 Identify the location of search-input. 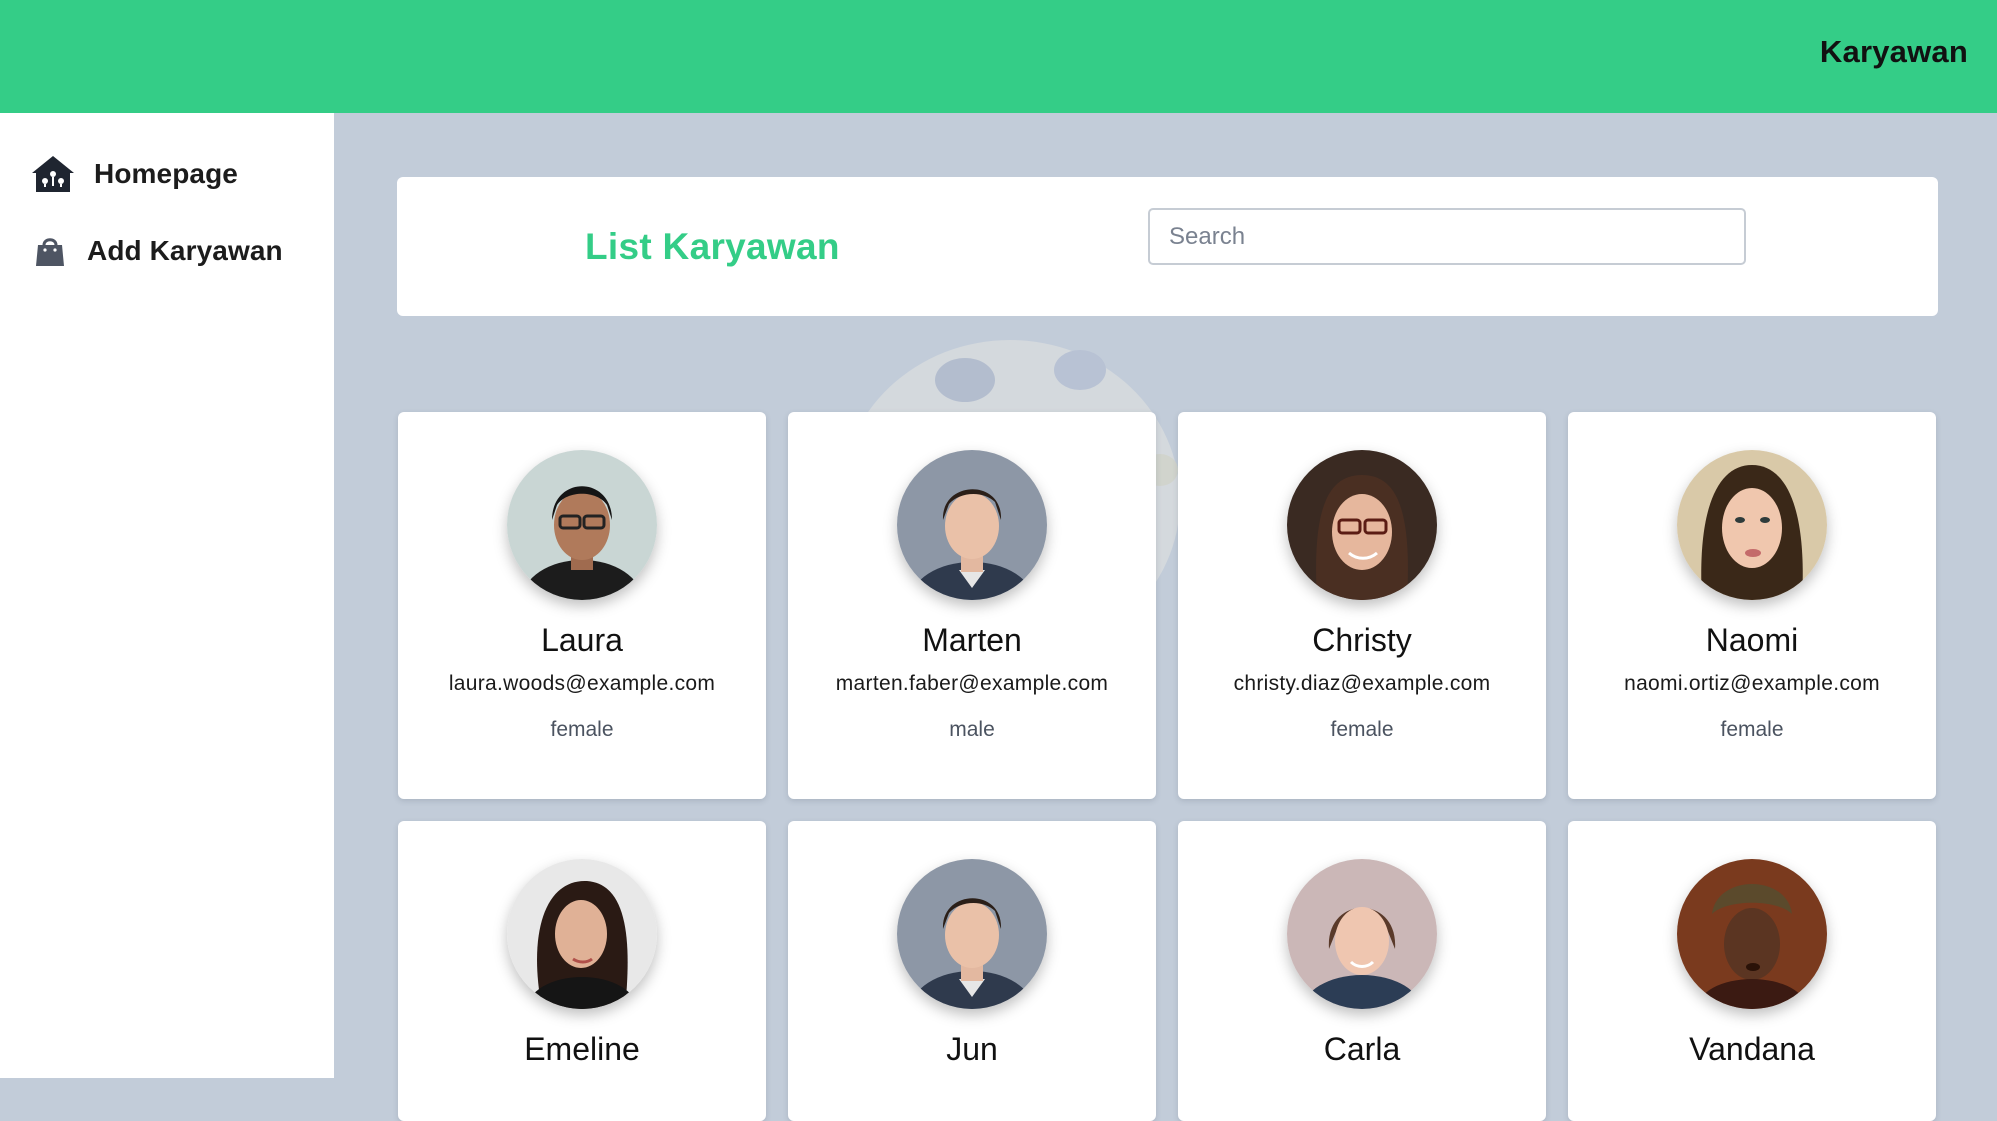
(1447, 236).